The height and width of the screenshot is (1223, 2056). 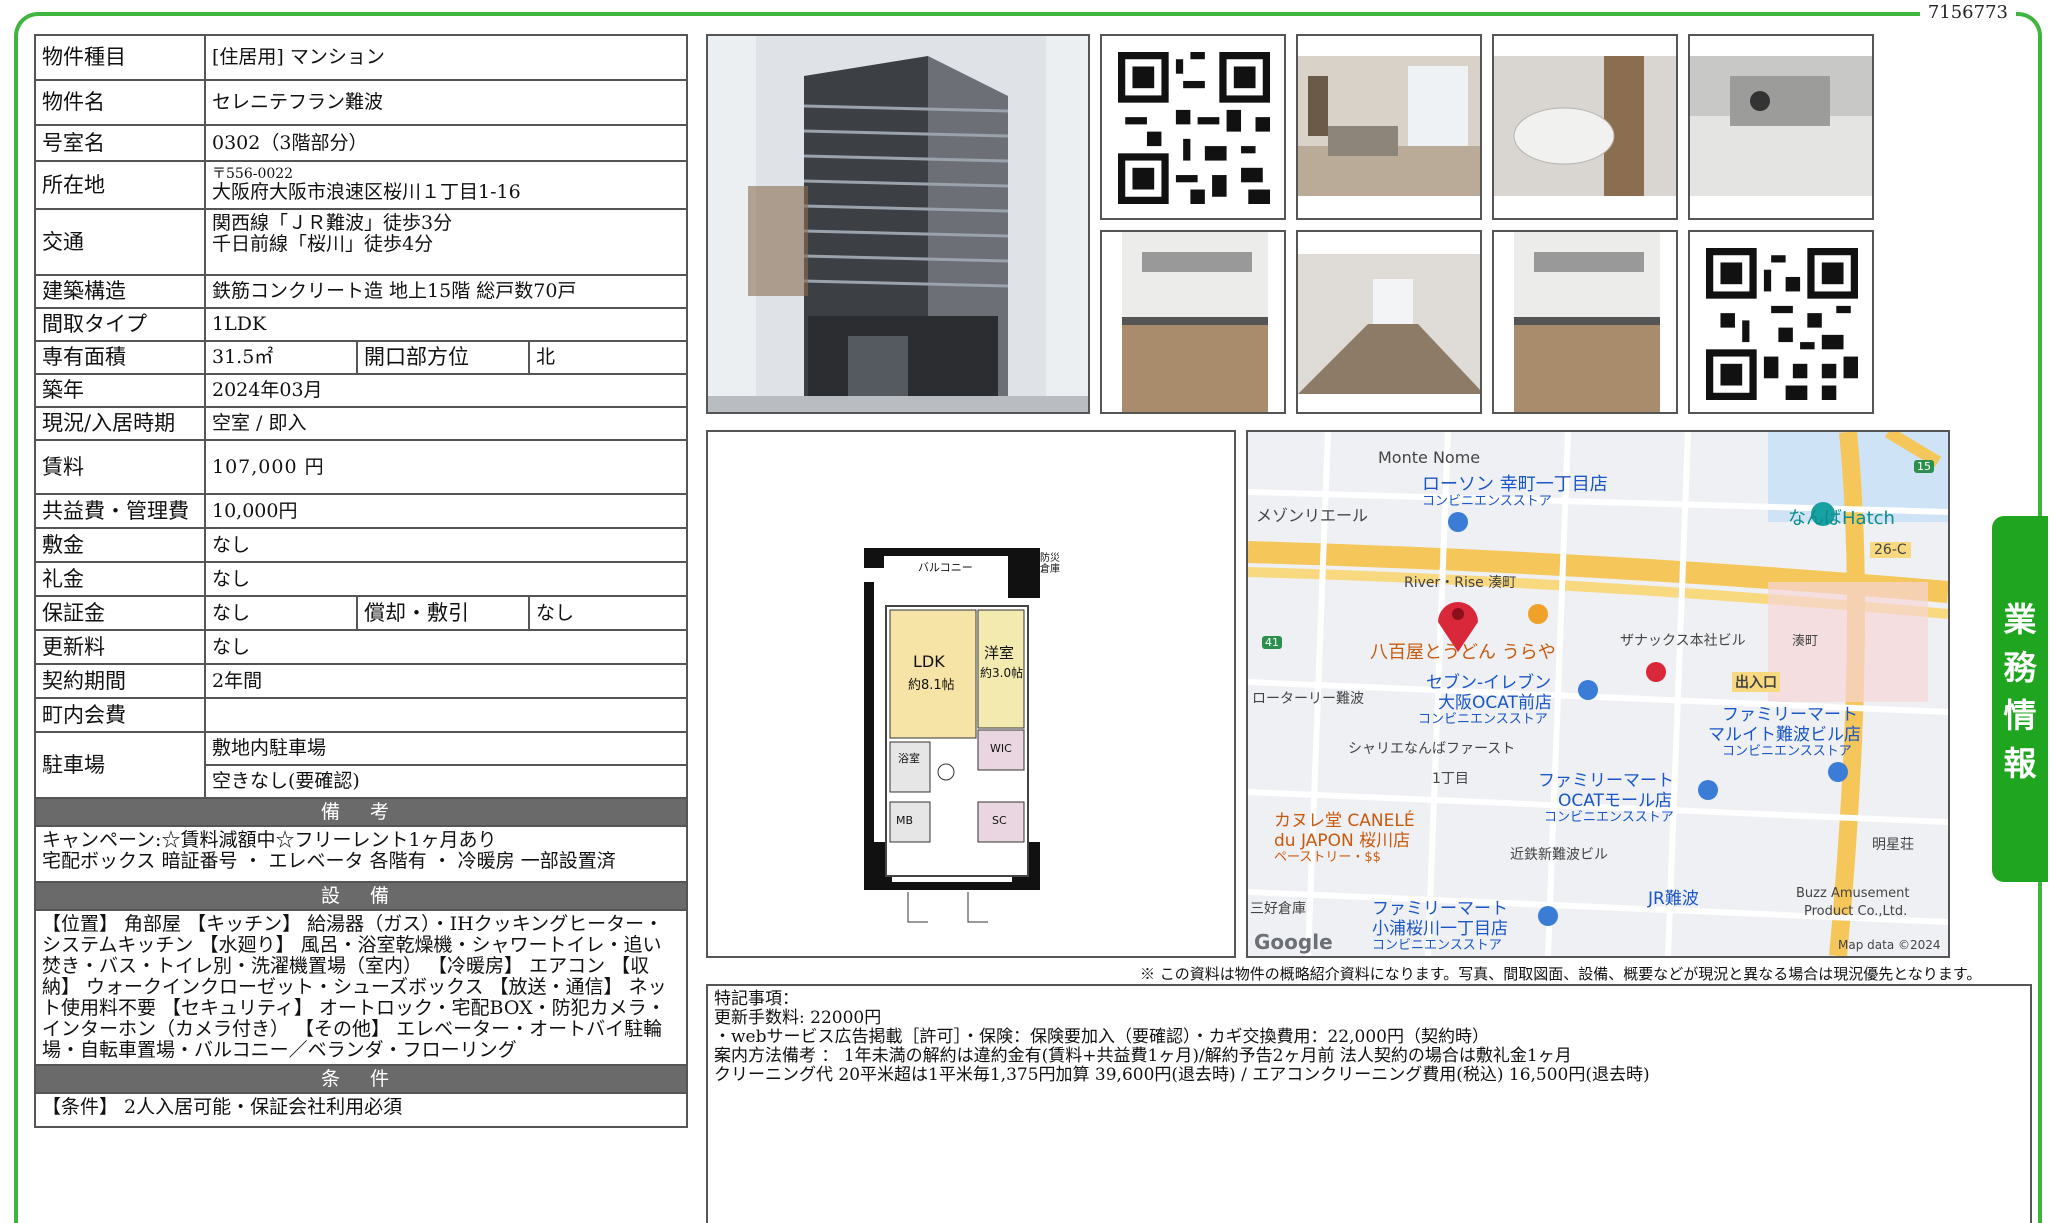 What do you see at coordinates (1559, 855) in the screenshot?
I see `map-label: 近鉄新難波ビル` at bounding box center [1559, 855].